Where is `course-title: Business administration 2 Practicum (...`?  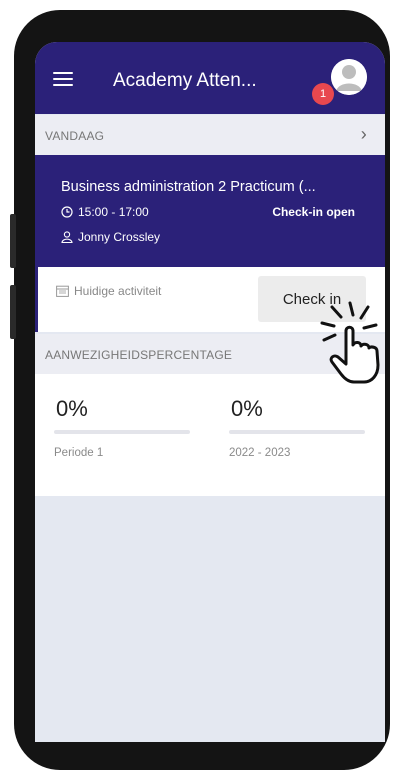
course-title: Business administration 2 Practicum (... is located at coordinates (188, 187).